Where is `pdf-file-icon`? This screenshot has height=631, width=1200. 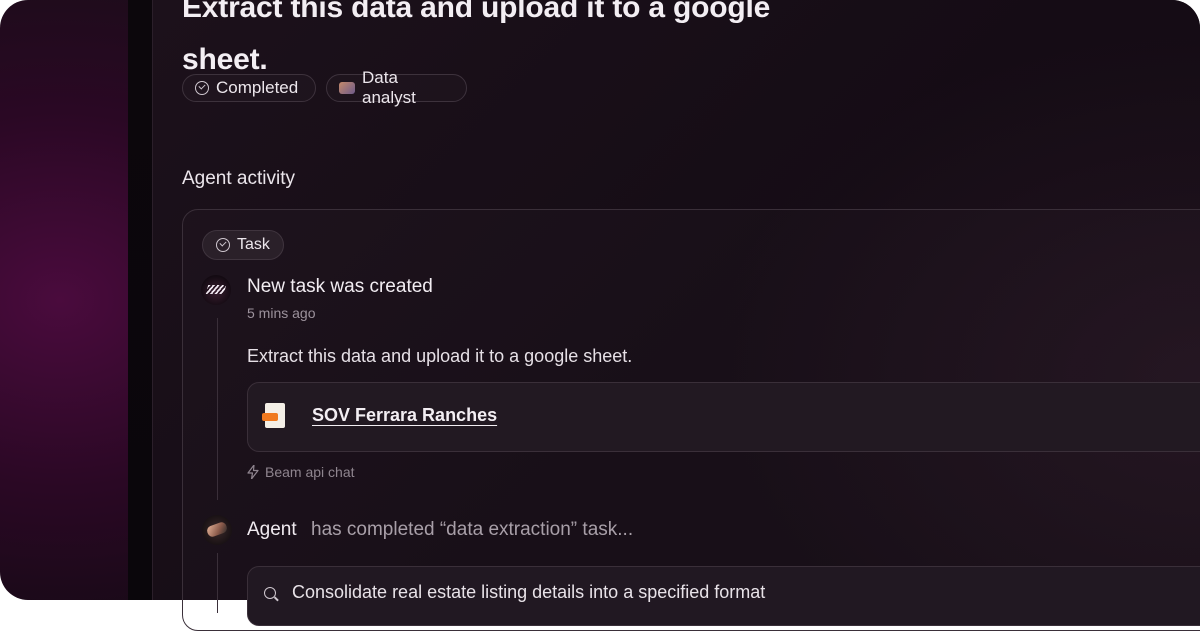
pdf-file-icon is located at coordinates (273, 415).